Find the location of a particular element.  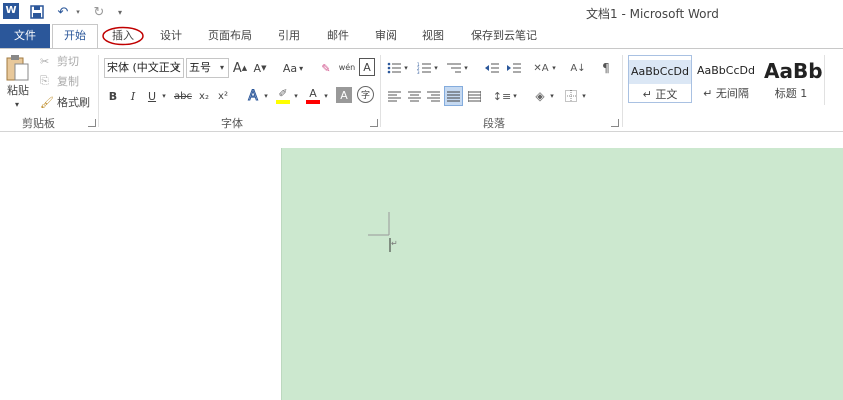

font-color-dropdown-icon: ▾ is located at coordinates (326, 96).